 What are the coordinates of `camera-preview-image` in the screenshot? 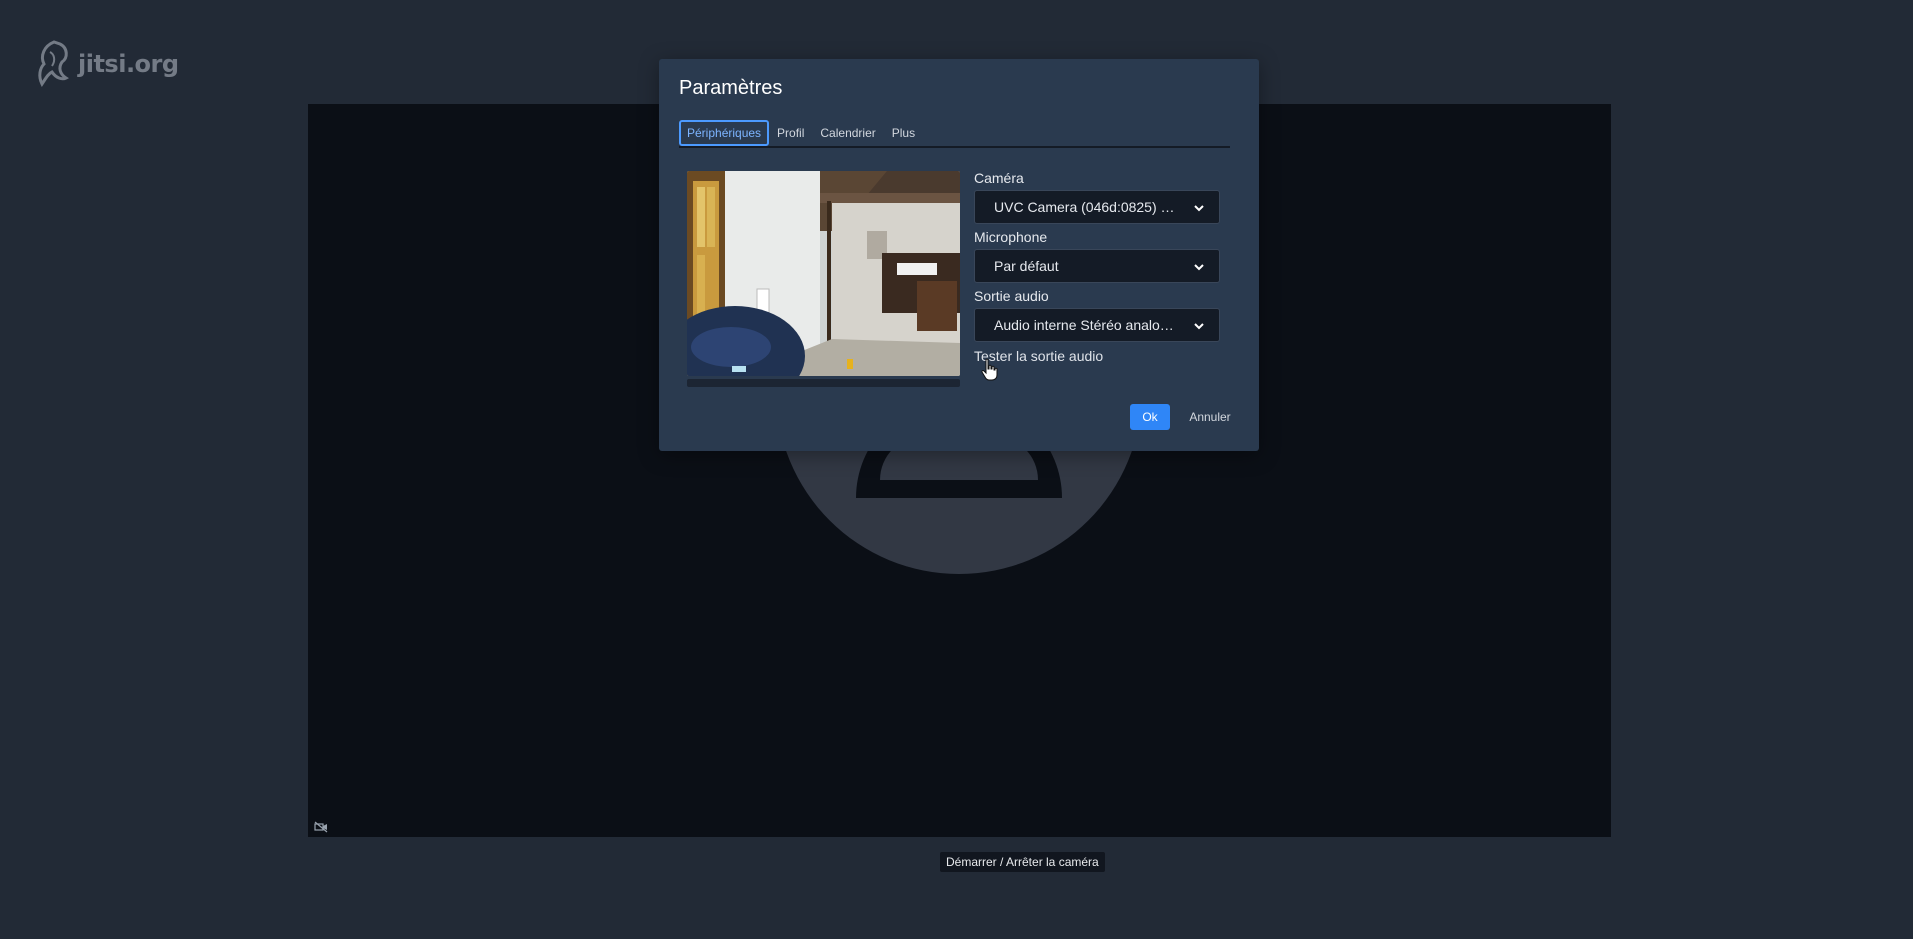 It's located at (823, 273).